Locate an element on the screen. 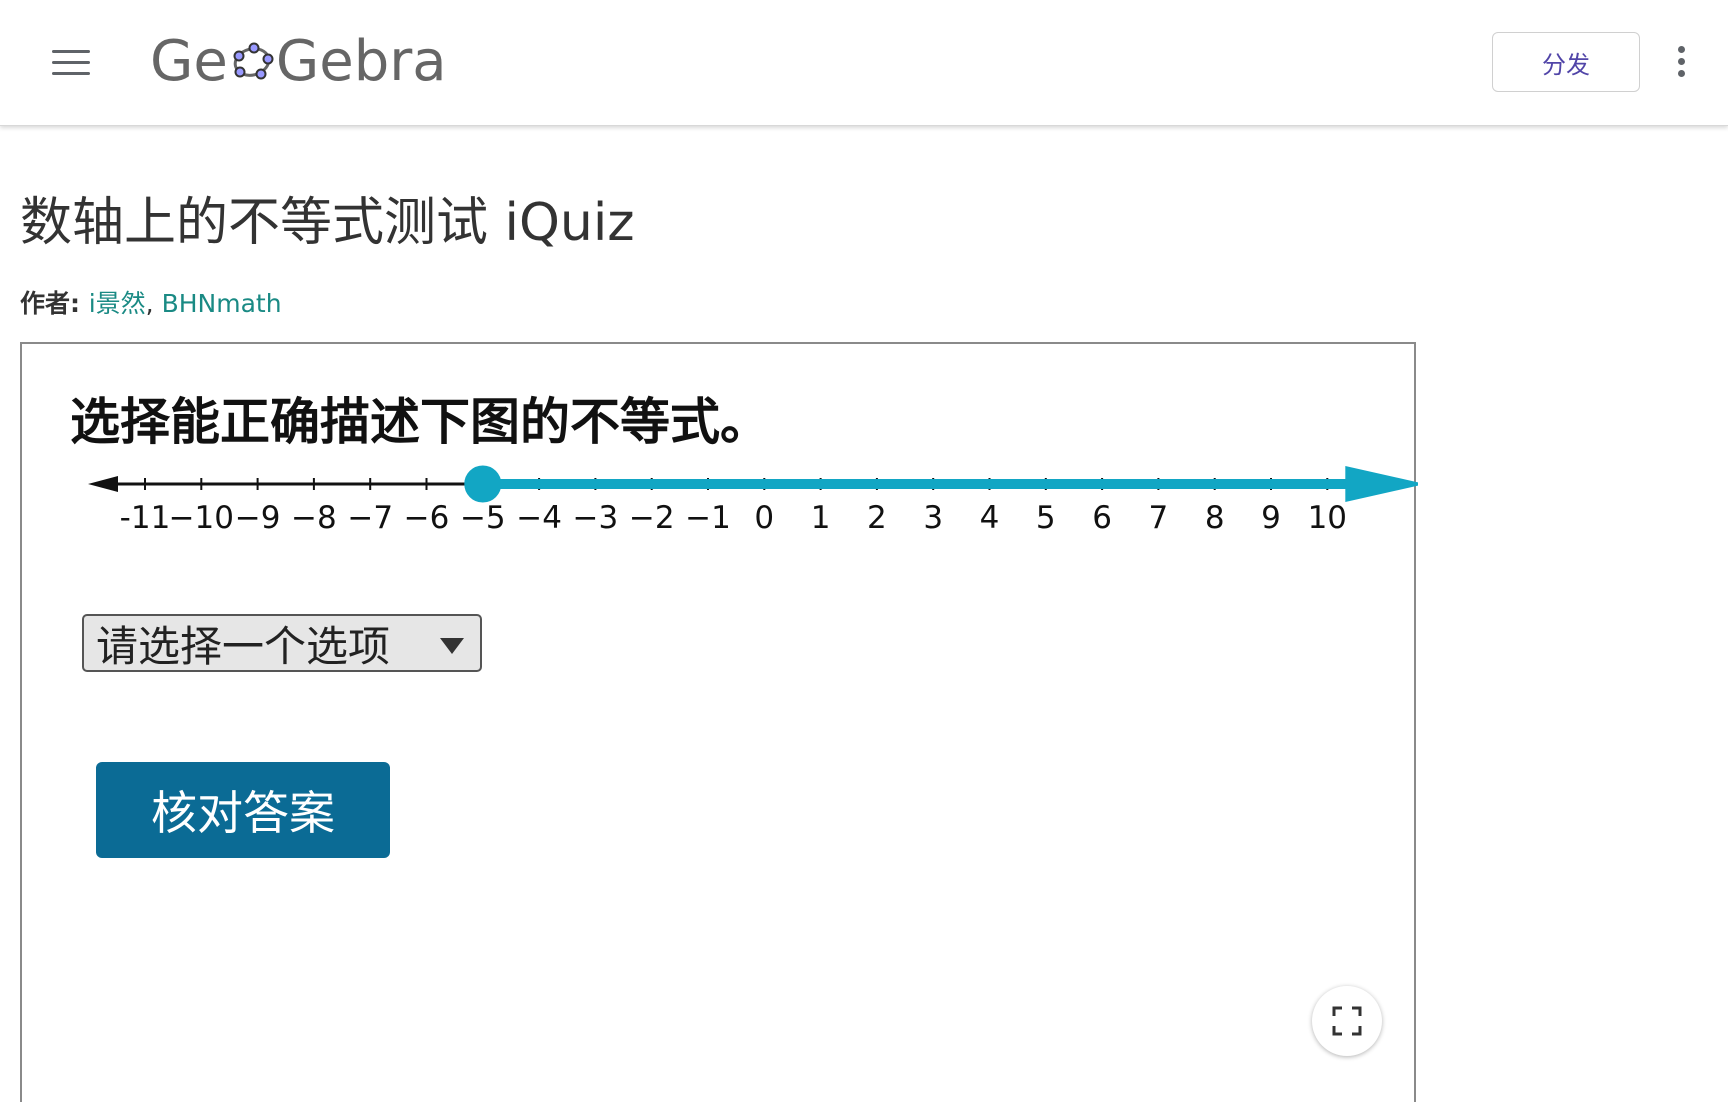  fullscreen-icon is located at coordinates (1347, 1021).